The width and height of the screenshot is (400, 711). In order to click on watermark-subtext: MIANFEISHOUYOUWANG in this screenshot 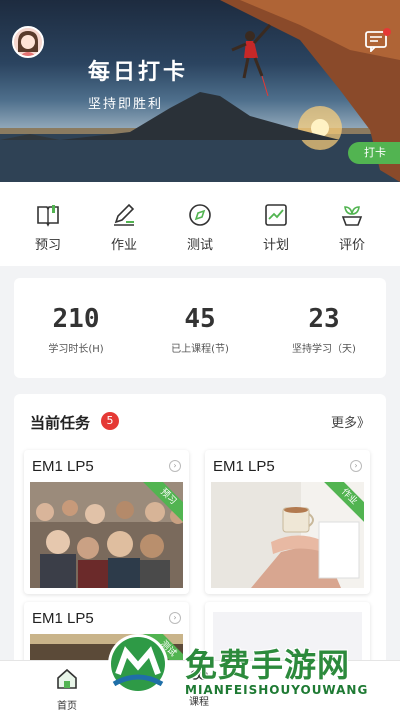, I will do `click(277, 690)`.